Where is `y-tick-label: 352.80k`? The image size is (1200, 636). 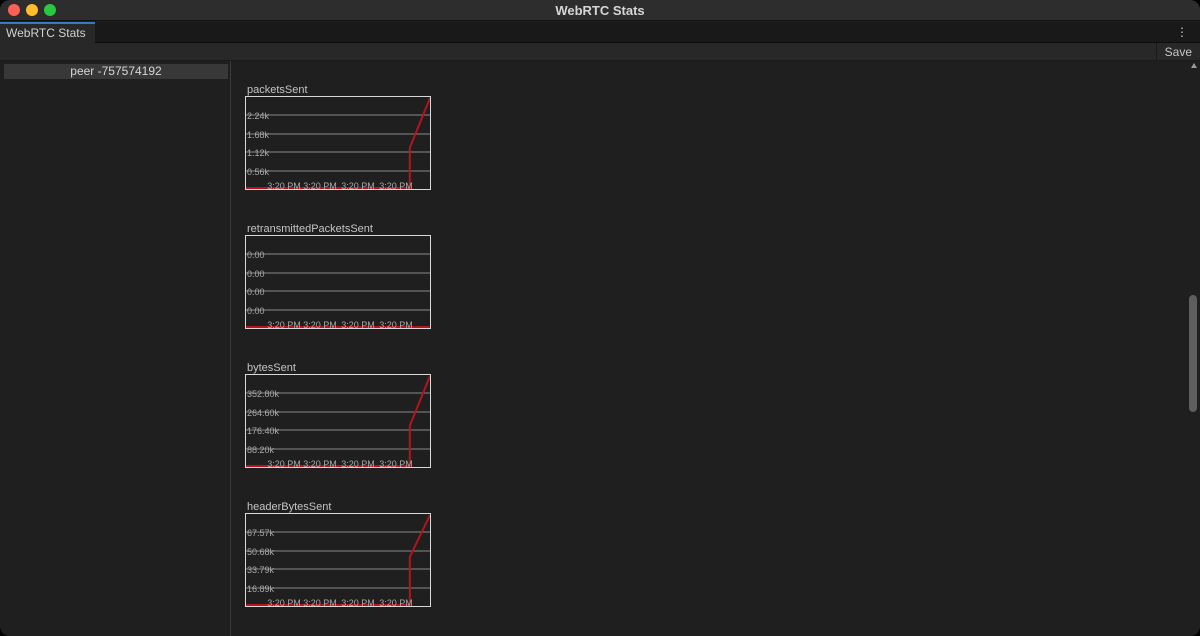
y-tick-label: 352.80k is located at coordinates (263, 394).